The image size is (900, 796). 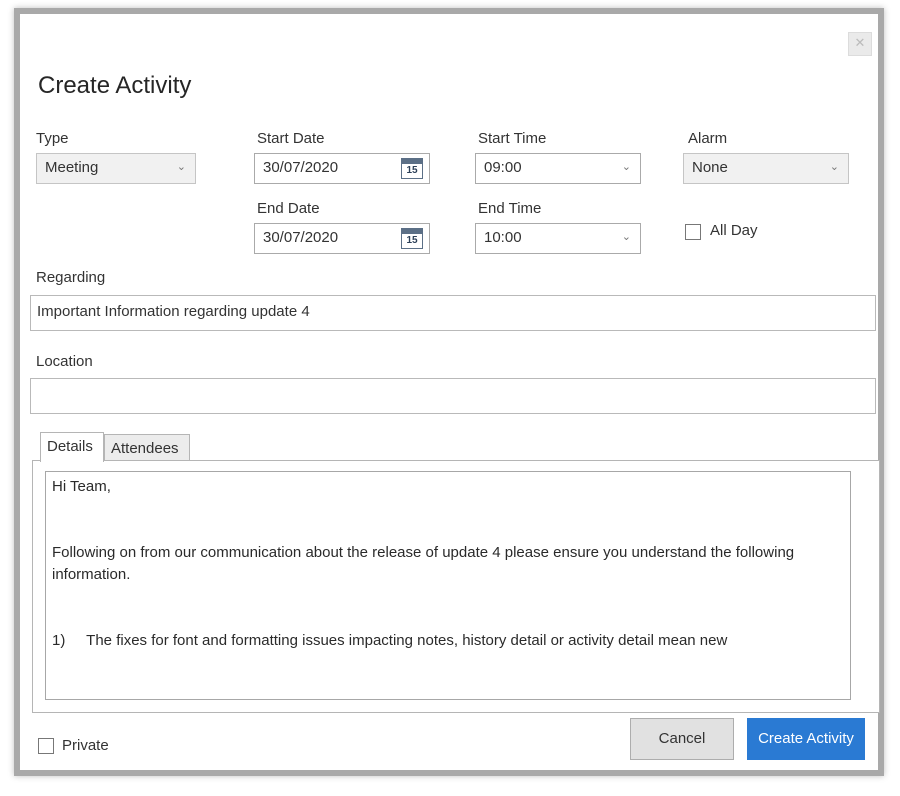 What do you see at coordinates (734, 230) in the screenshot?
I see `all-day-label: All Day` at bounding box center [734, 230].